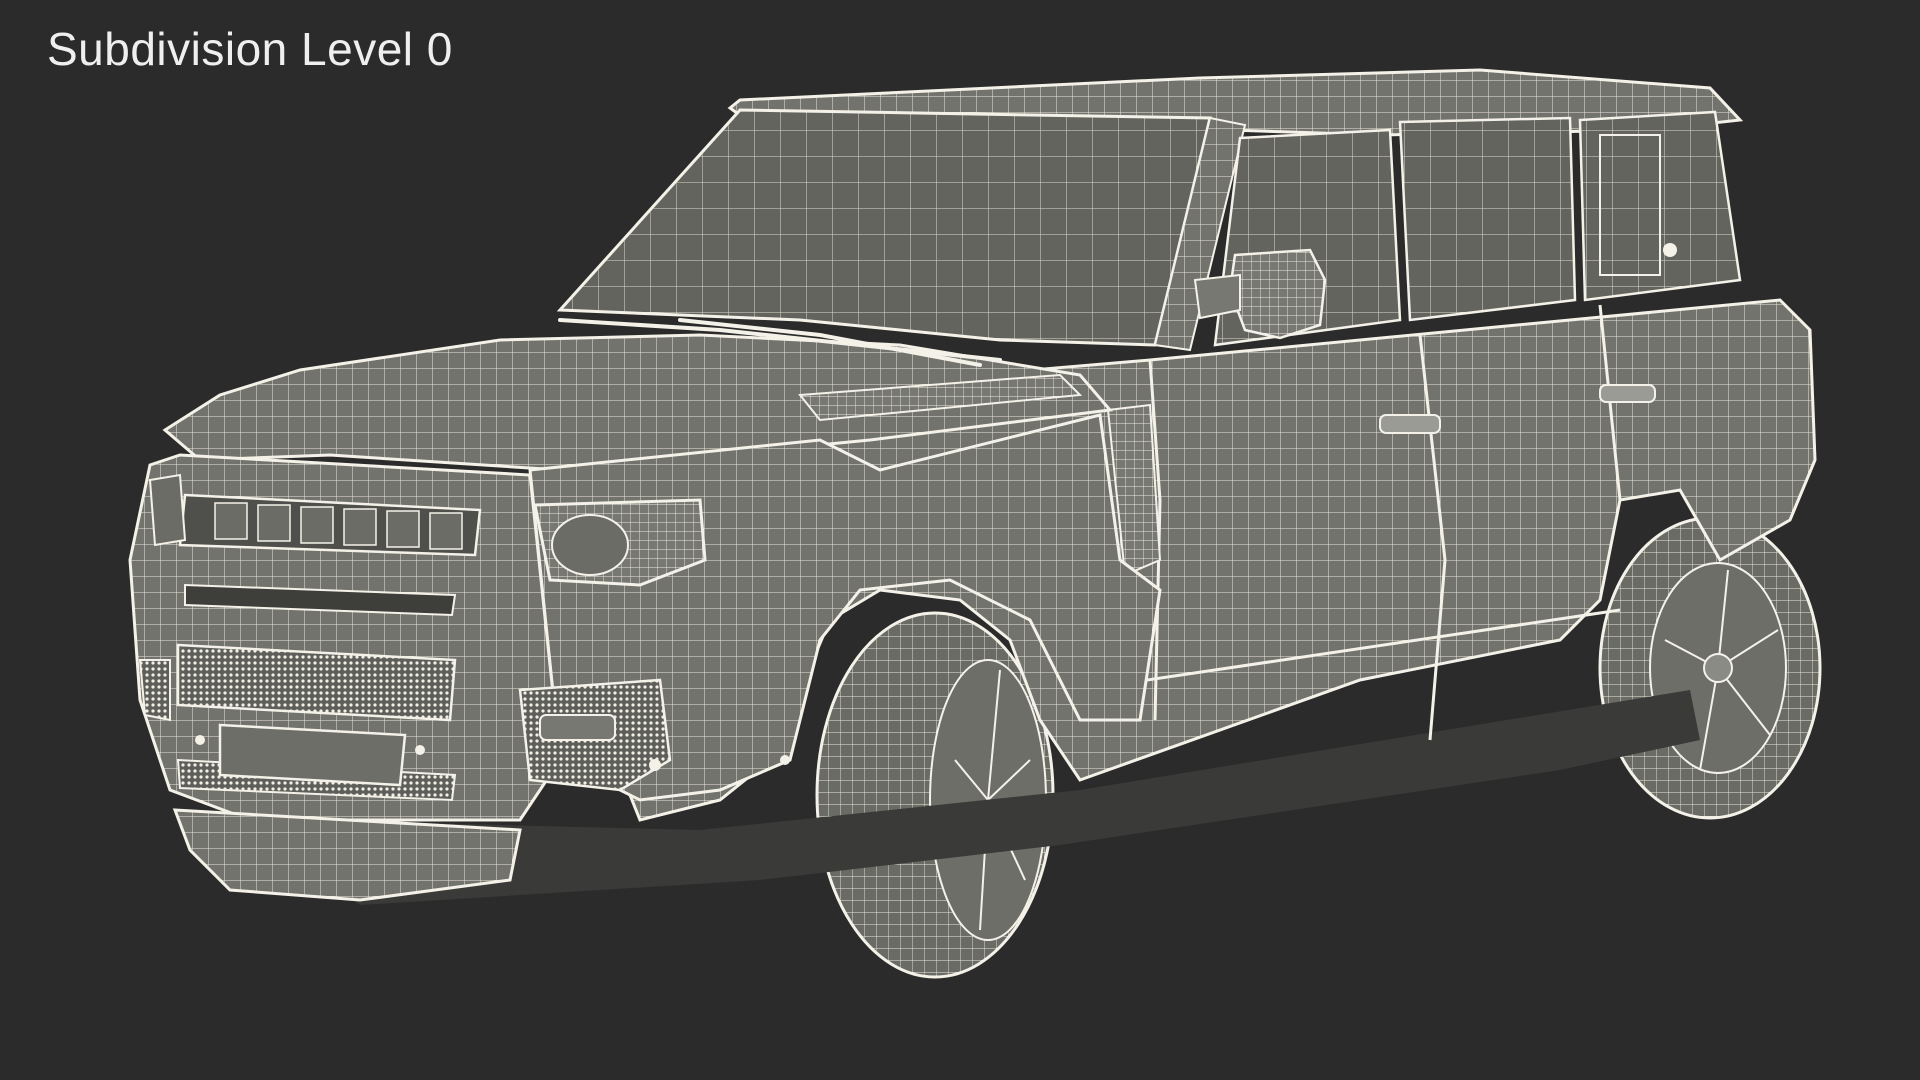  What do you see at coordinates (1260, 294) in the screenshot?
I see `side-mirror` at bounding box center [1260, 294].